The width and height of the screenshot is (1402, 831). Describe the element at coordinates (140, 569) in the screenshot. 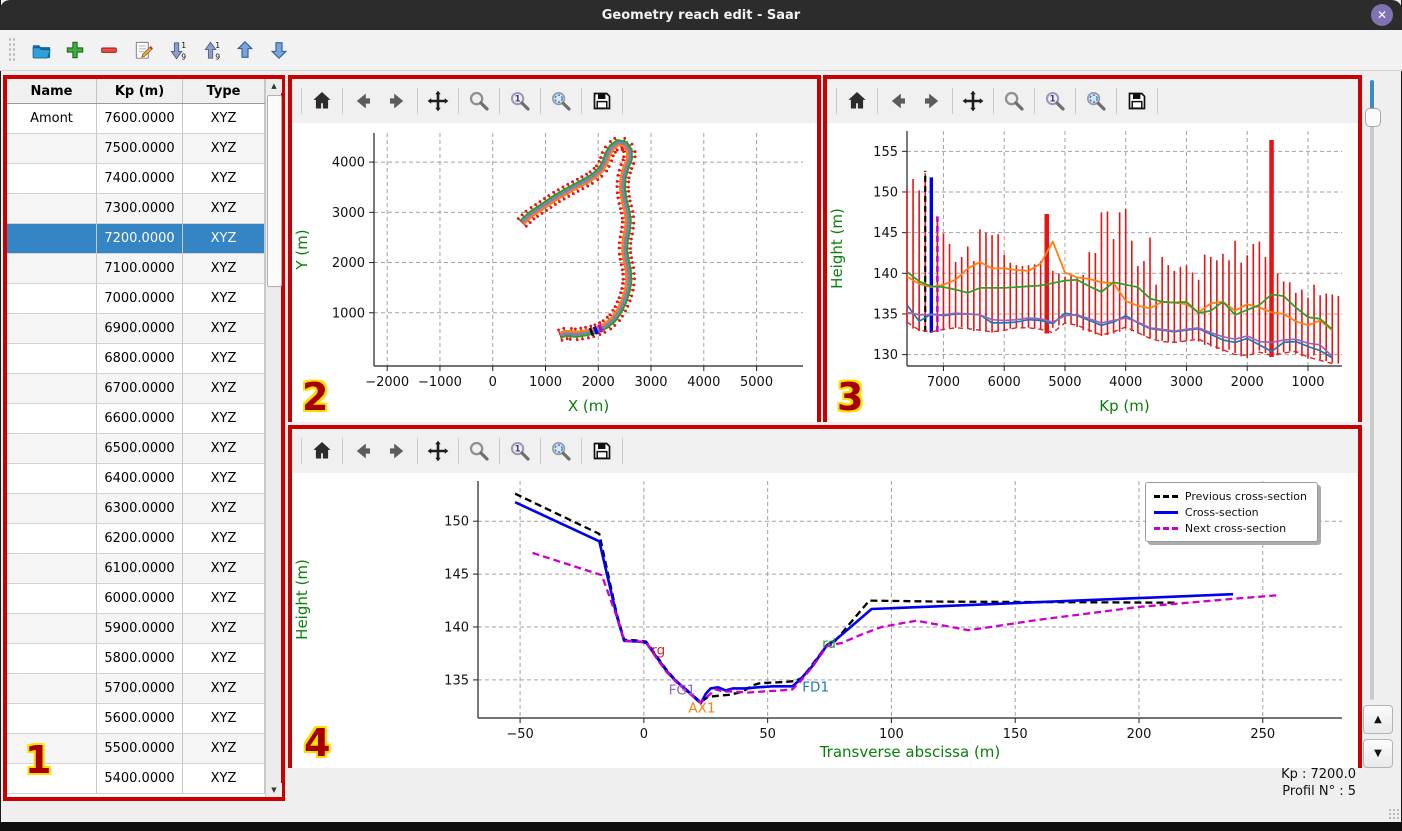

I see `table-cell: 6100.0000` at that location.